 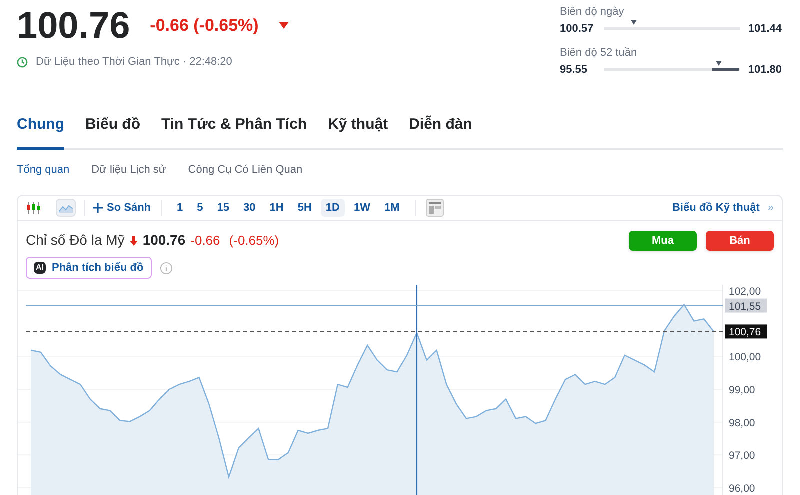 What do you see at coordinates (574, 70) in the screenshot?
I see `range-low: 95.55` at bounding box center [574, 70].